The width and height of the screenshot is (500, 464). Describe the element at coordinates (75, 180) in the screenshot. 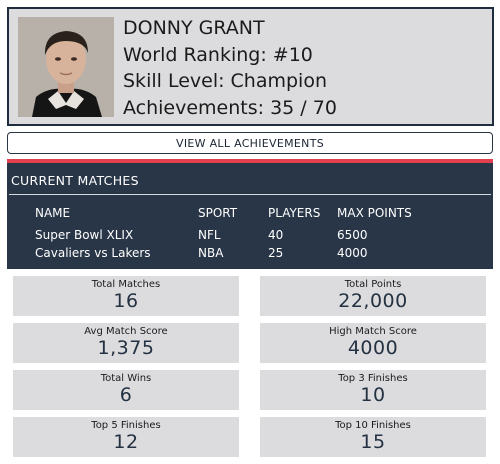

I see `current-matches-title: CURRENT MATCHES` at that location.